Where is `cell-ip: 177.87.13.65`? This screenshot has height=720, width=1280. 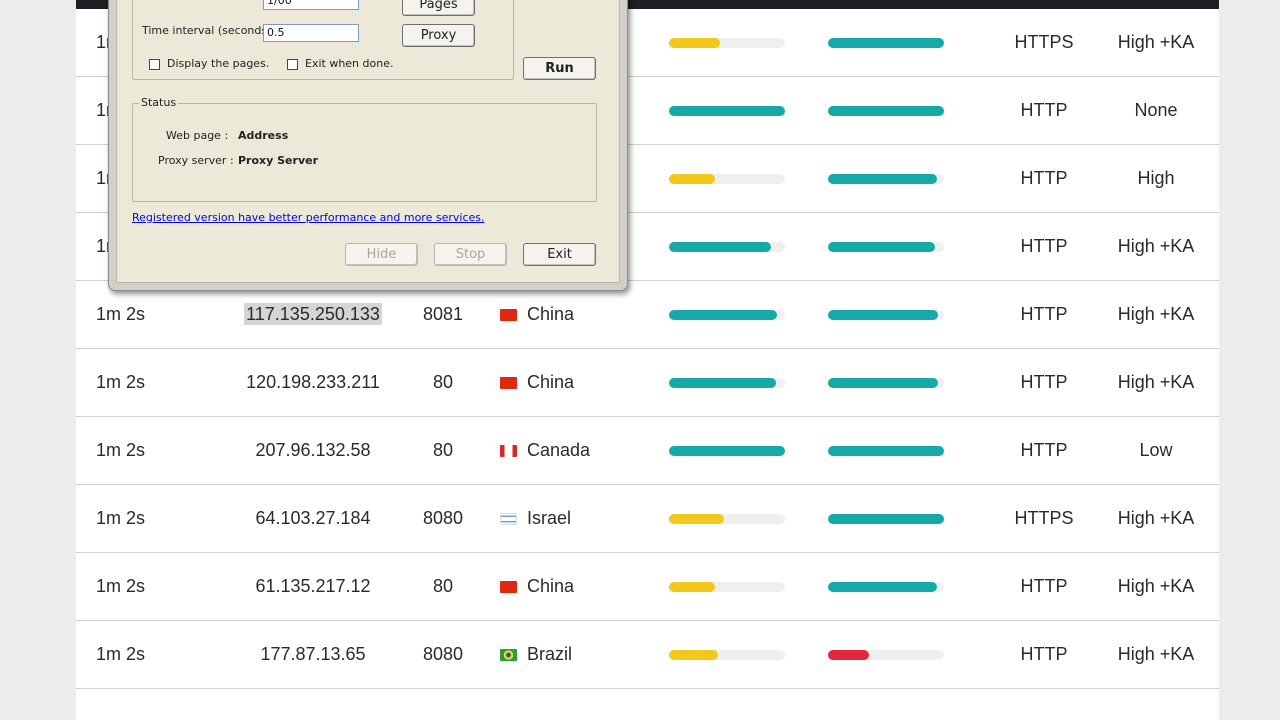
cell-ip: 177.87.13.65 is located at coordinates (313, 654).